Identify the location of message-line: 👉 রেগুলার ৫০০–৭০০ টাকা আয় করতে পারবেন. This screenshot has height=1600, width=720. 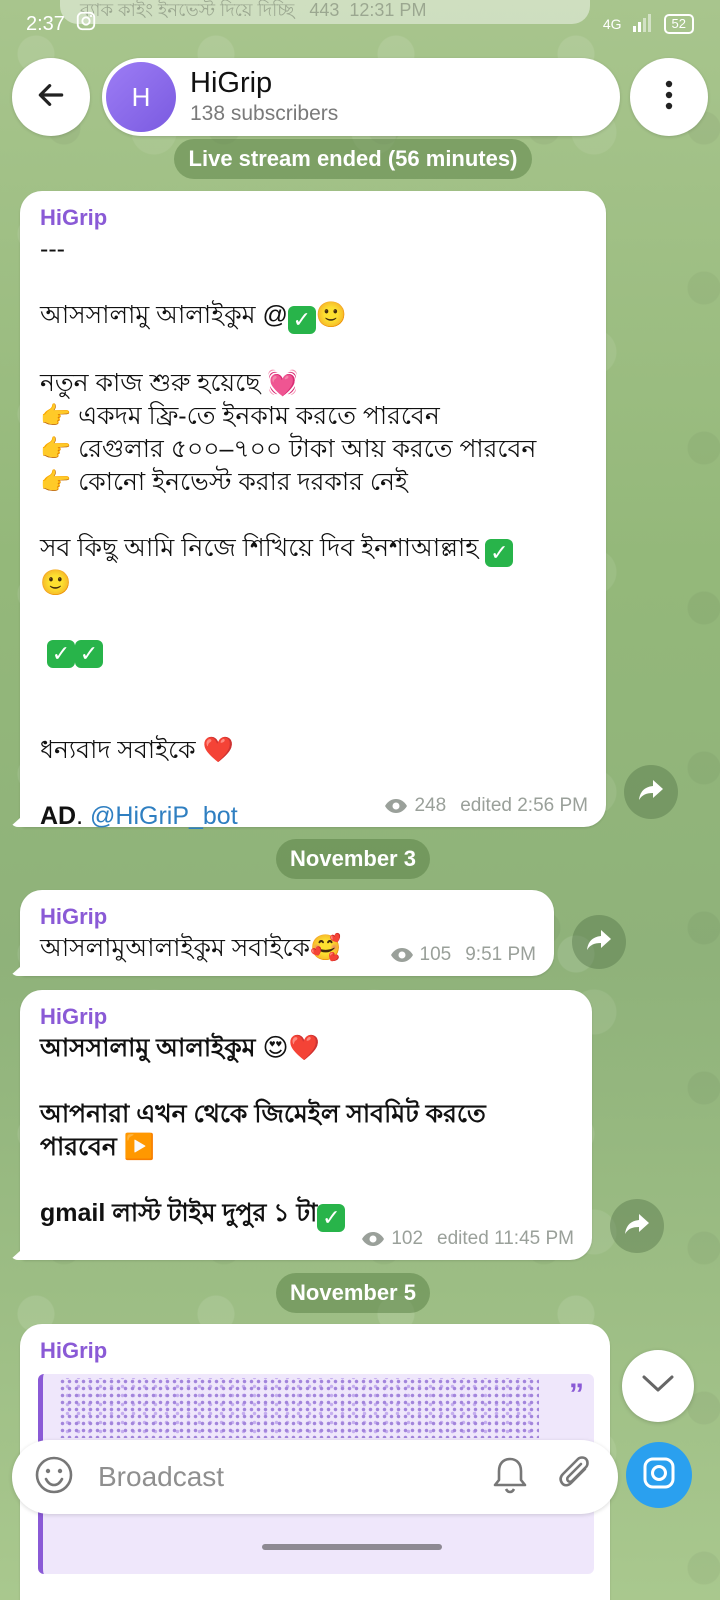
(288, 449).